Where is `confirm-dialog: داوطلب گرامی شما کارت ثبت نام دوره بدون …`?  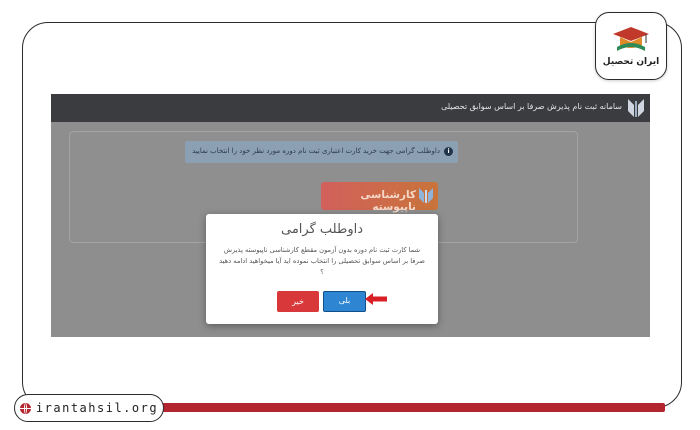
confirm-dialog: داوطلب گرامی شما کارت ثبت نام دوره بدون … is located at coordinates (322, 269).